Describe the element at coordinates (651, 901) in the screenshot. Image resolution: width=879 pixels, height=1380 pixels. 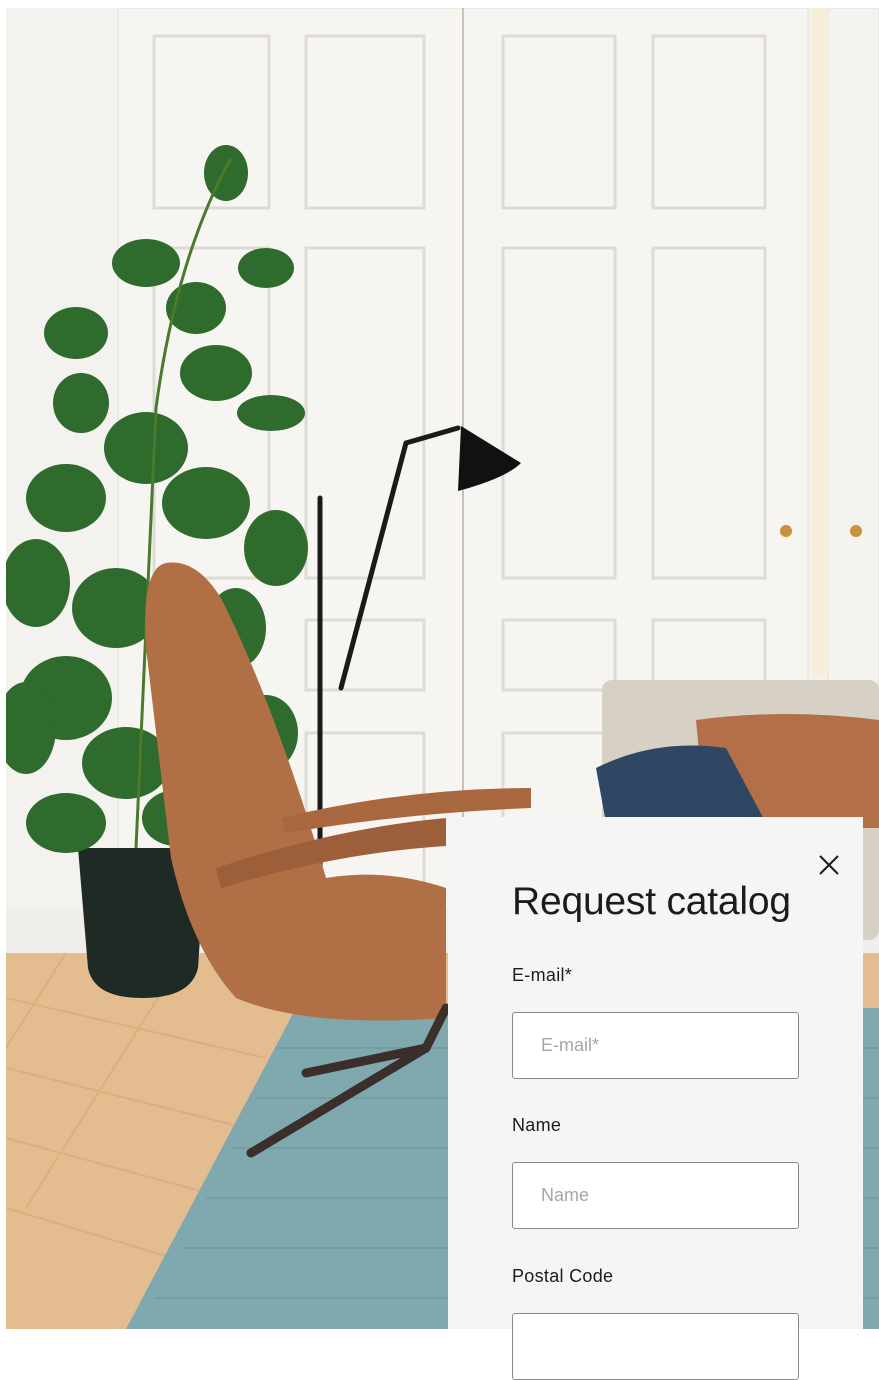
I see `page-title: Request catalog` at that location.